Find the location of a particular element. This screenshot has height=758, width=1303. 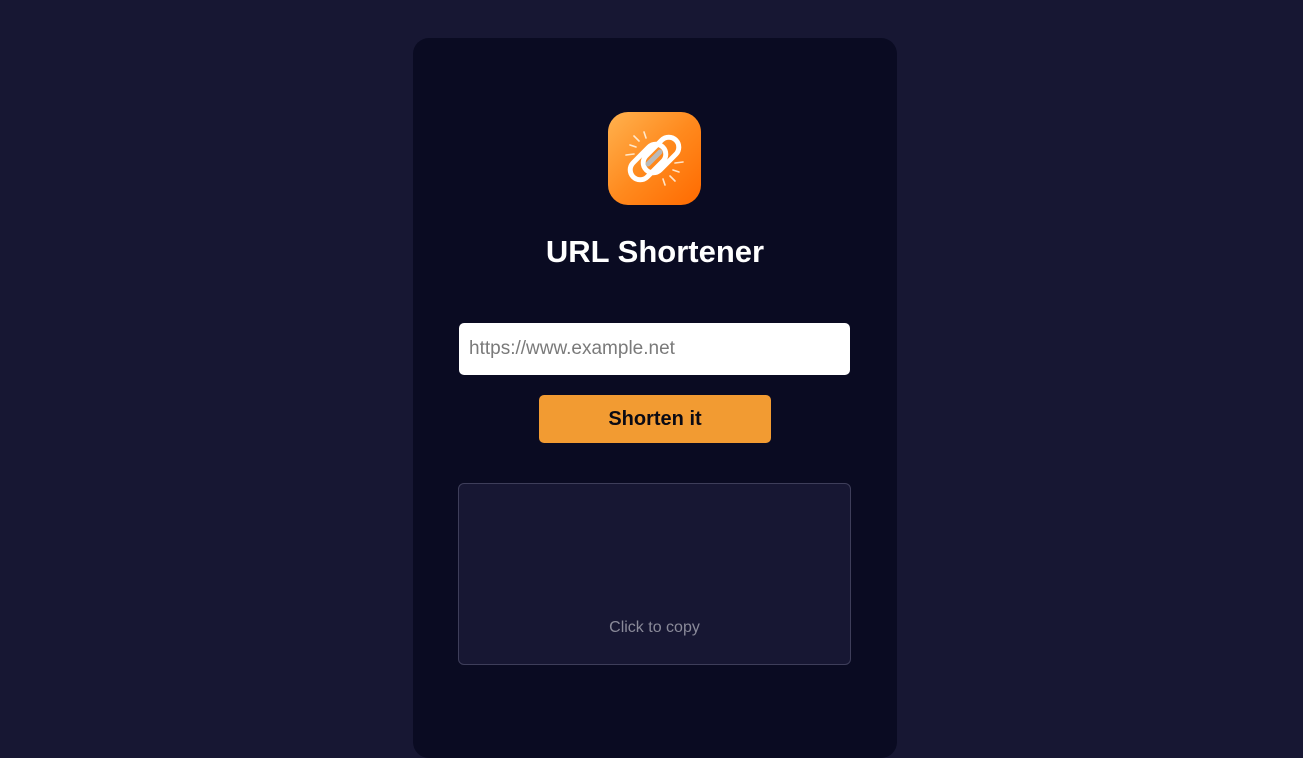

result-box: Click to copy is located at coordinates (654, 574).